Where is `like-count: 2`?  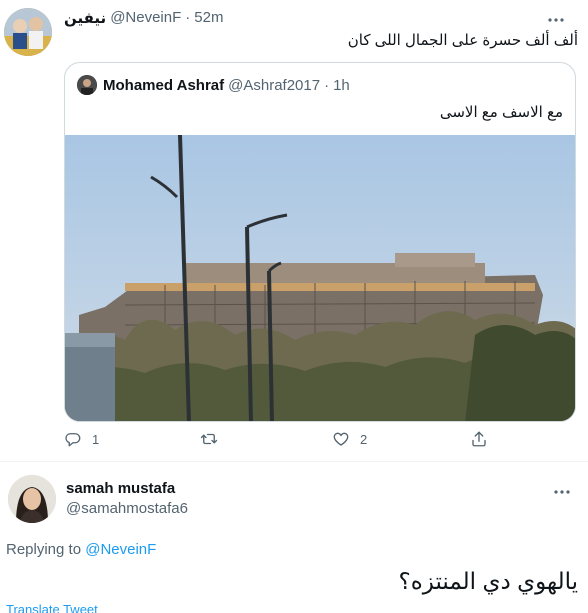
like-count: 2 is located at coordinates (364, 439).